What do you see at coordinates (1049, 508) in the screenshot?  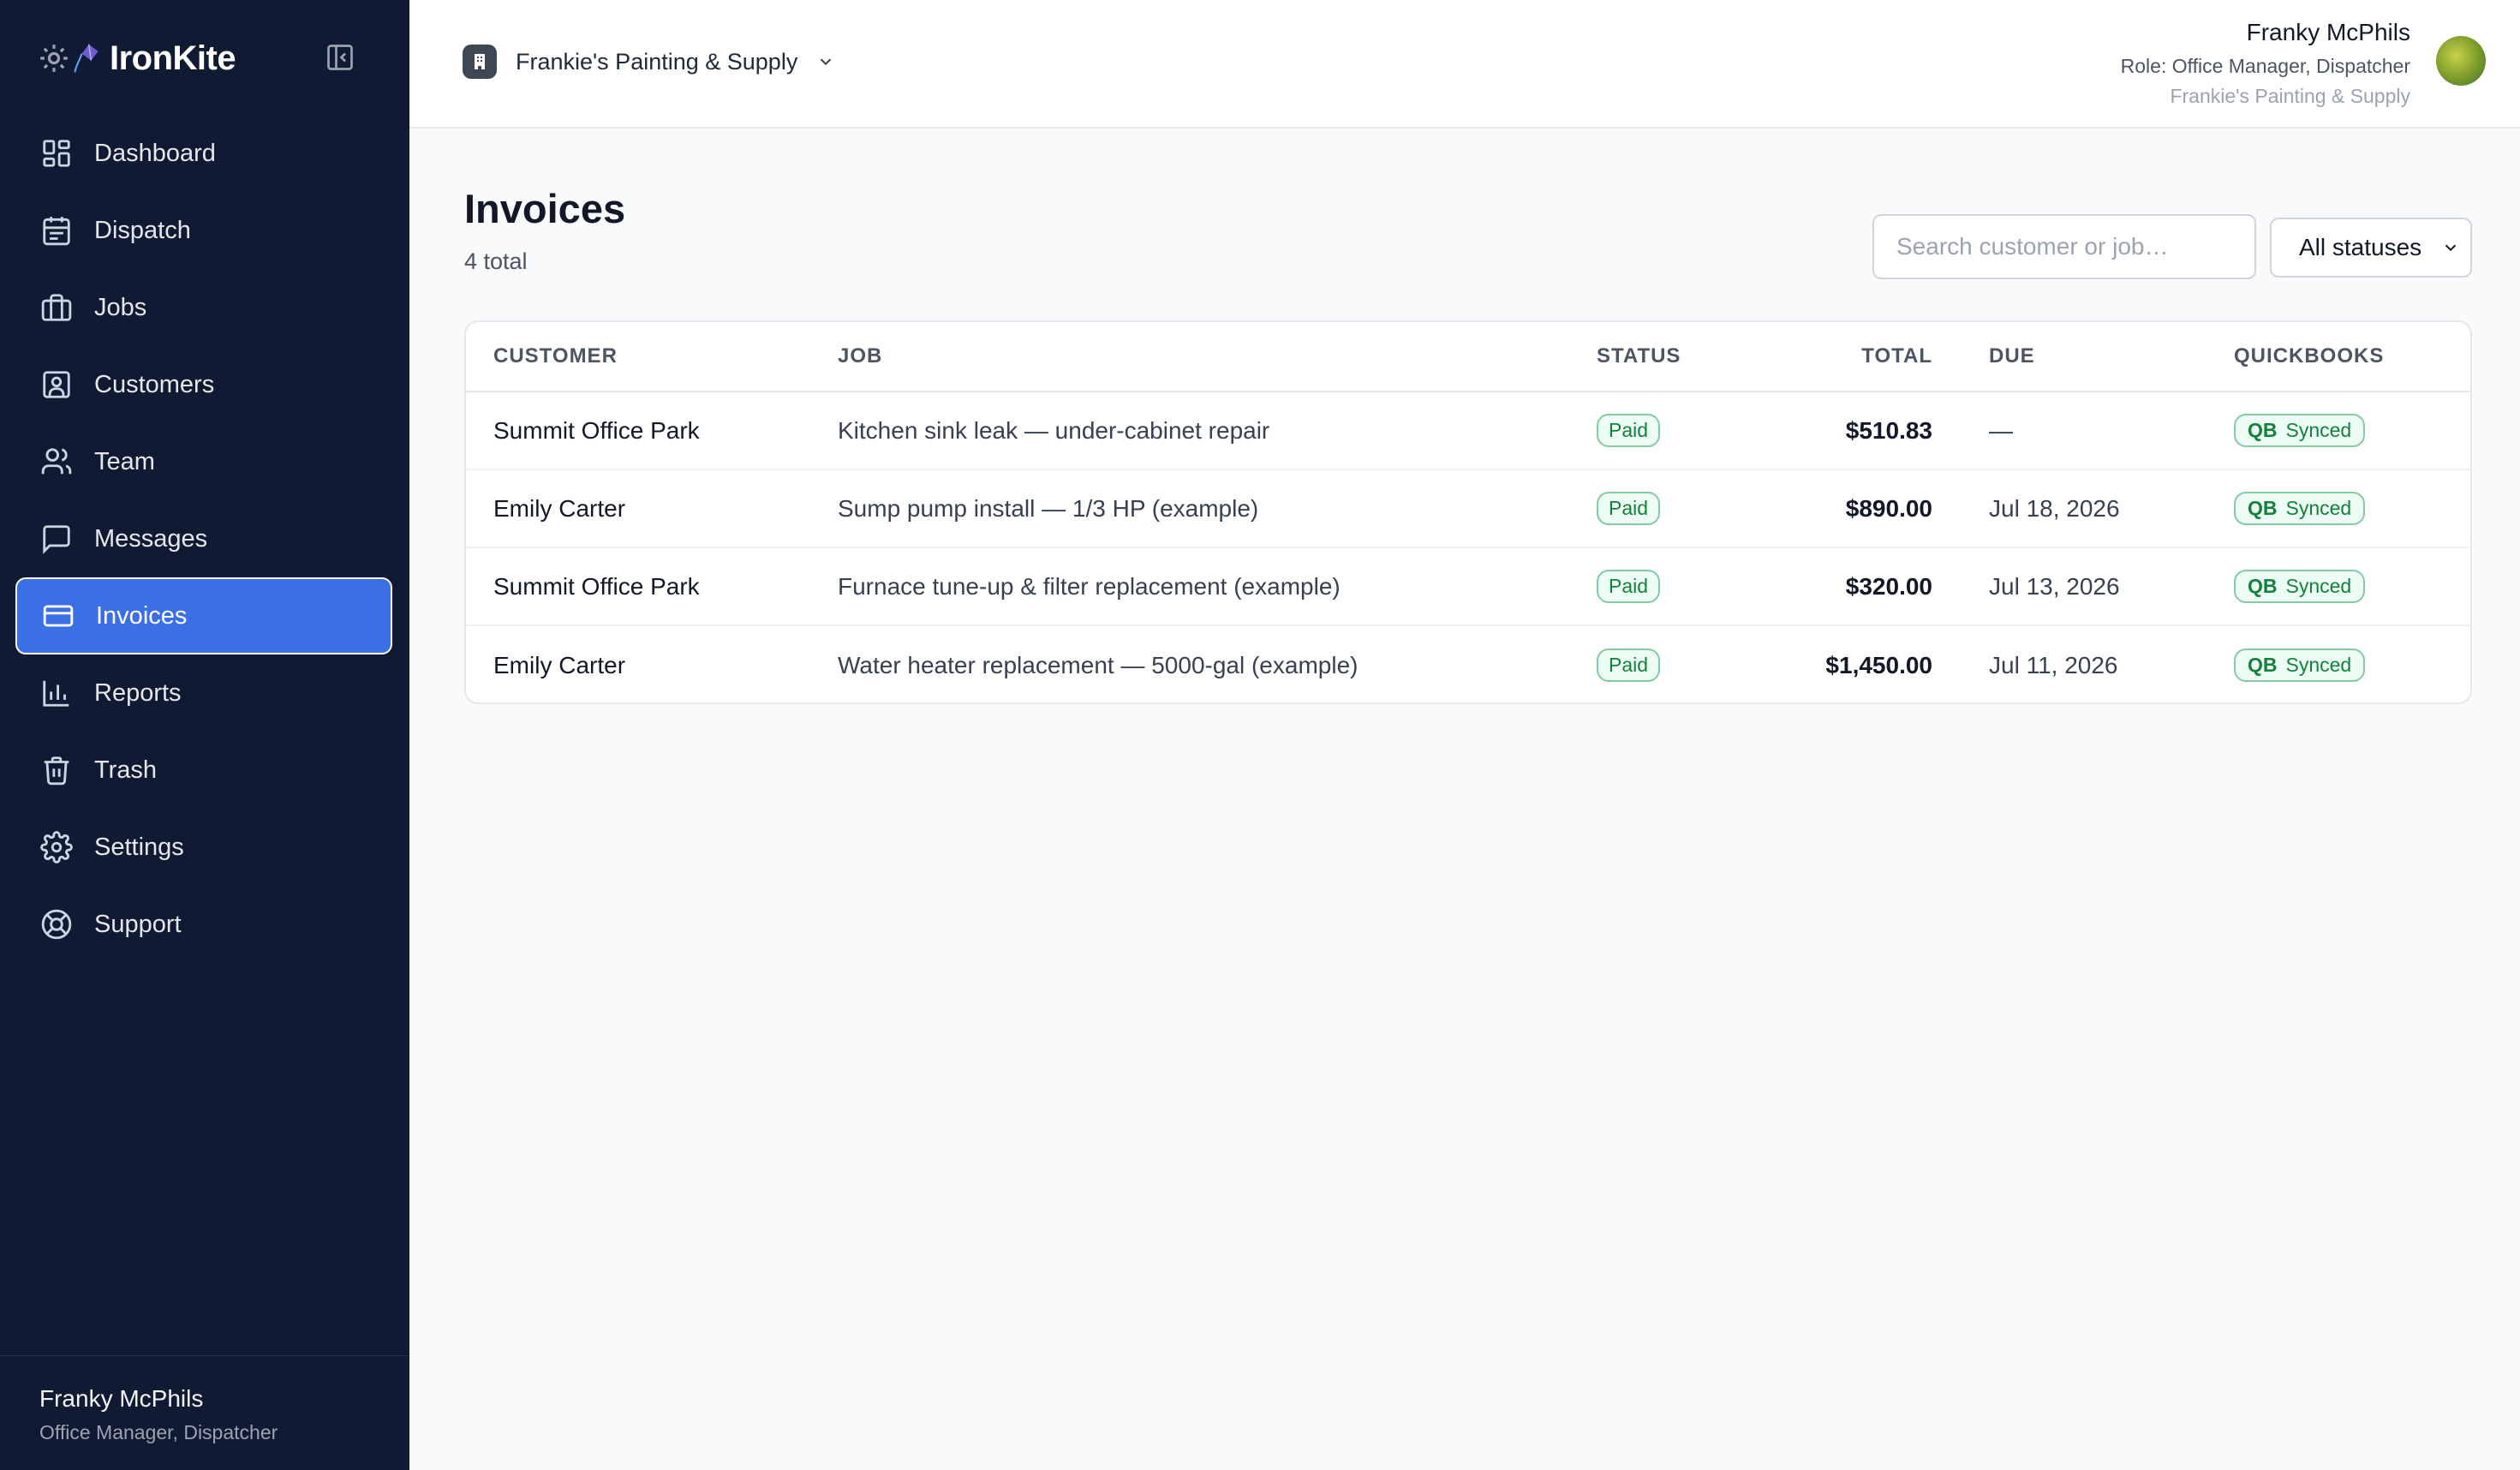 I see `cell-job: Sump pump install — 1/3 HP (example)` at bounding box center [1049, 508].